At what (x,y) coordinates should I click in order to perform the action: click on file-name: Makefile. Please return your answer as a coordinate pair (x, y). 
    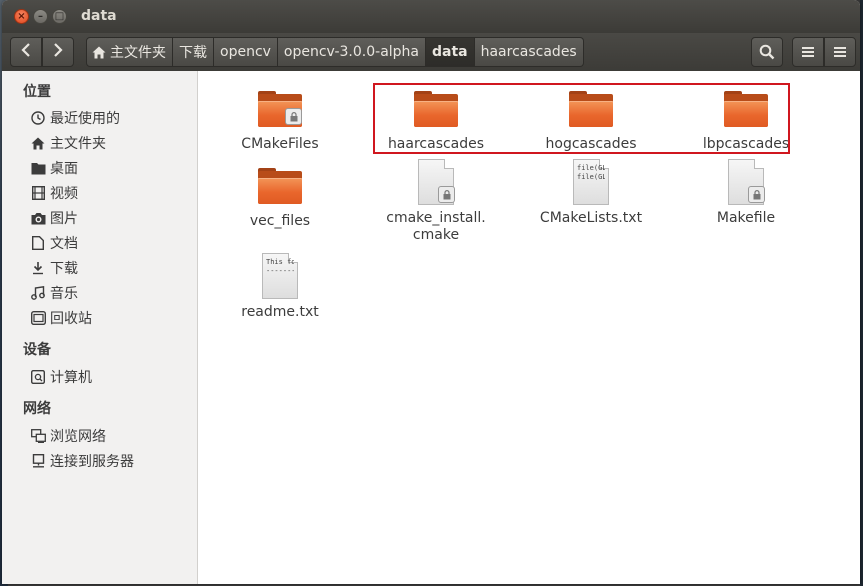
    Looking at the image, I should click on (746, 218).